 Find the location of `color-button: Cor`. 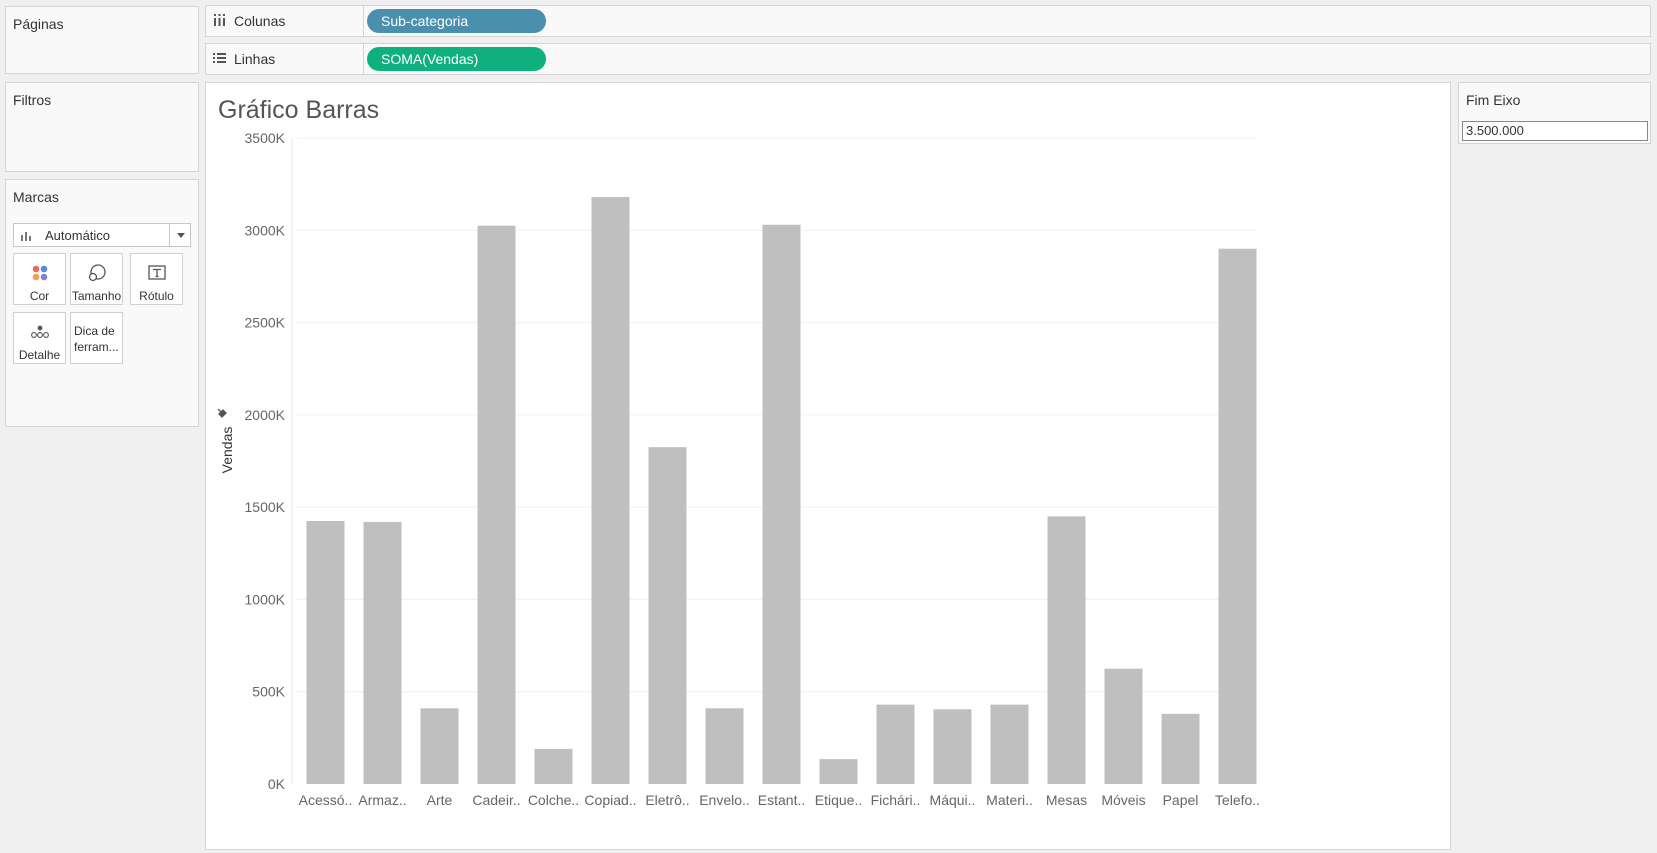

color-button: Cor is located at coordinates (39, 279).